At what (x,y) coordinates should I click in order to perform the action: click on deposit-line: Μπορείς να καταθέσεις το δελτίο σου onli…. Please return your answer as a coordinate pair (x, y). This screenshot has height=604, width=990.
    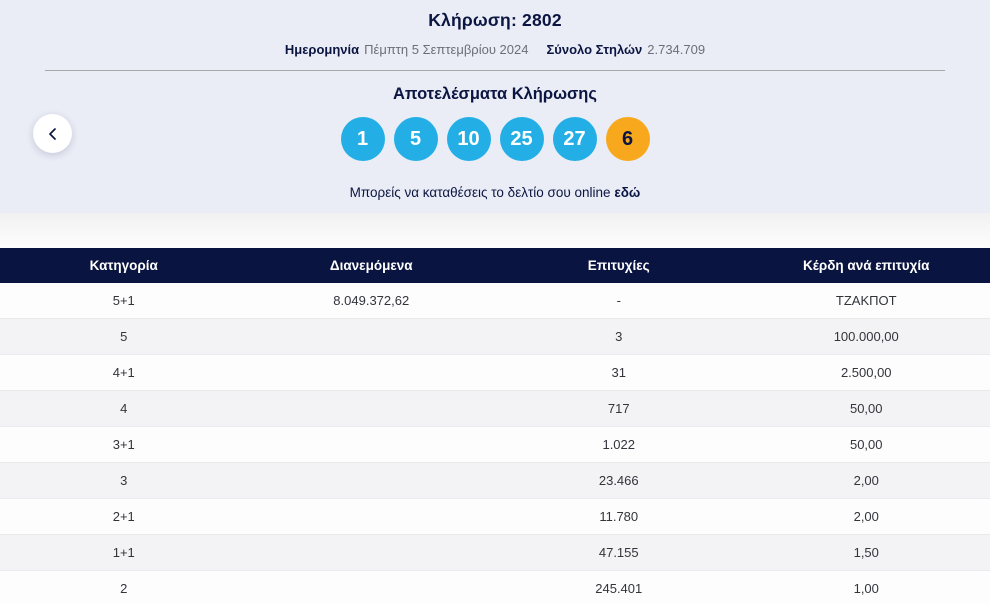
    Looking at the image, I should click on (495, 192).